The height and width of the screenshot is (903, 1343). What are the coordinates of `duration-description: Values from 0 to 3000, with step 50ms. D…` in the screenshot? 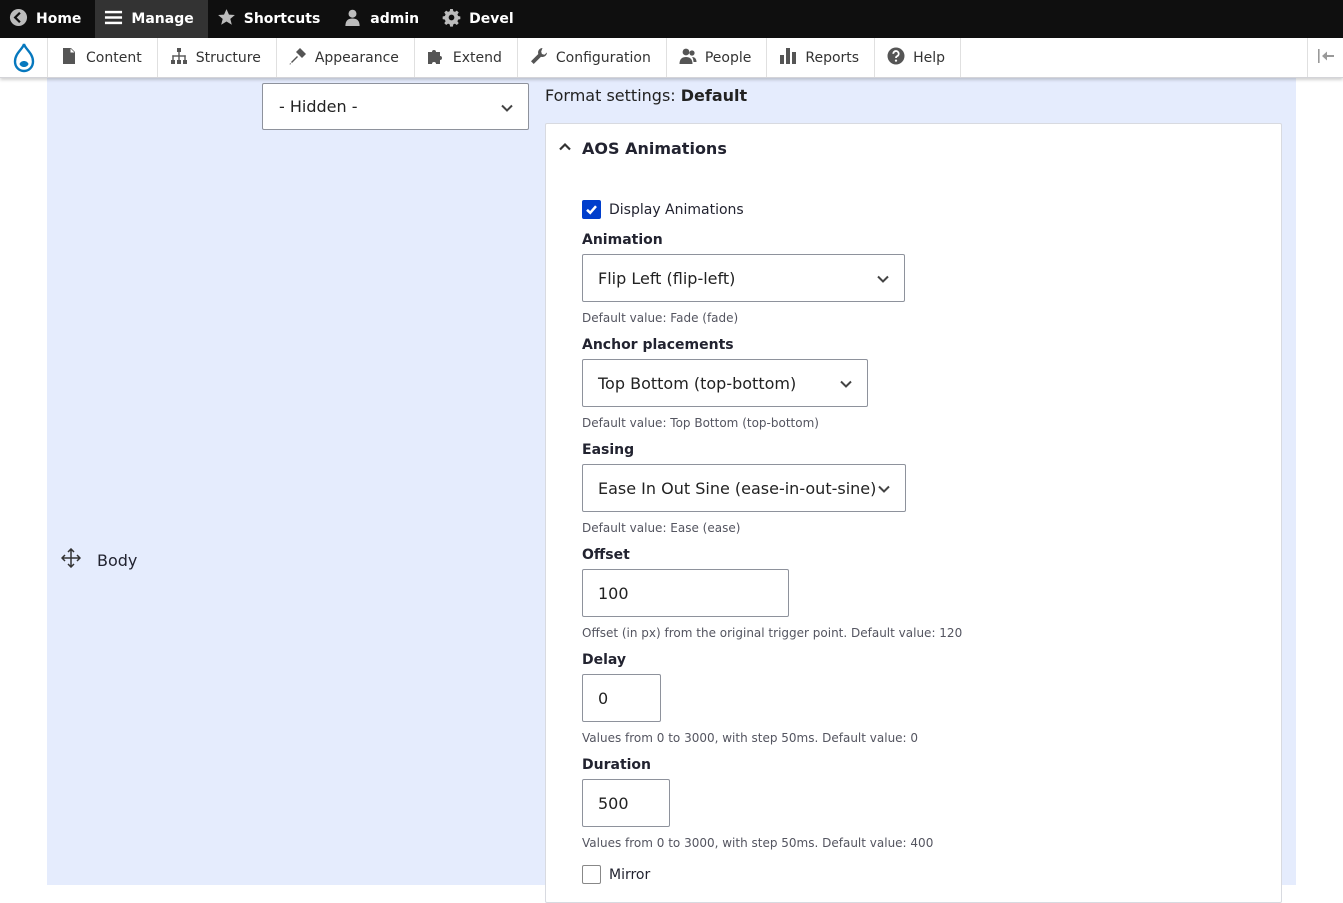 It's located at (758, 843).